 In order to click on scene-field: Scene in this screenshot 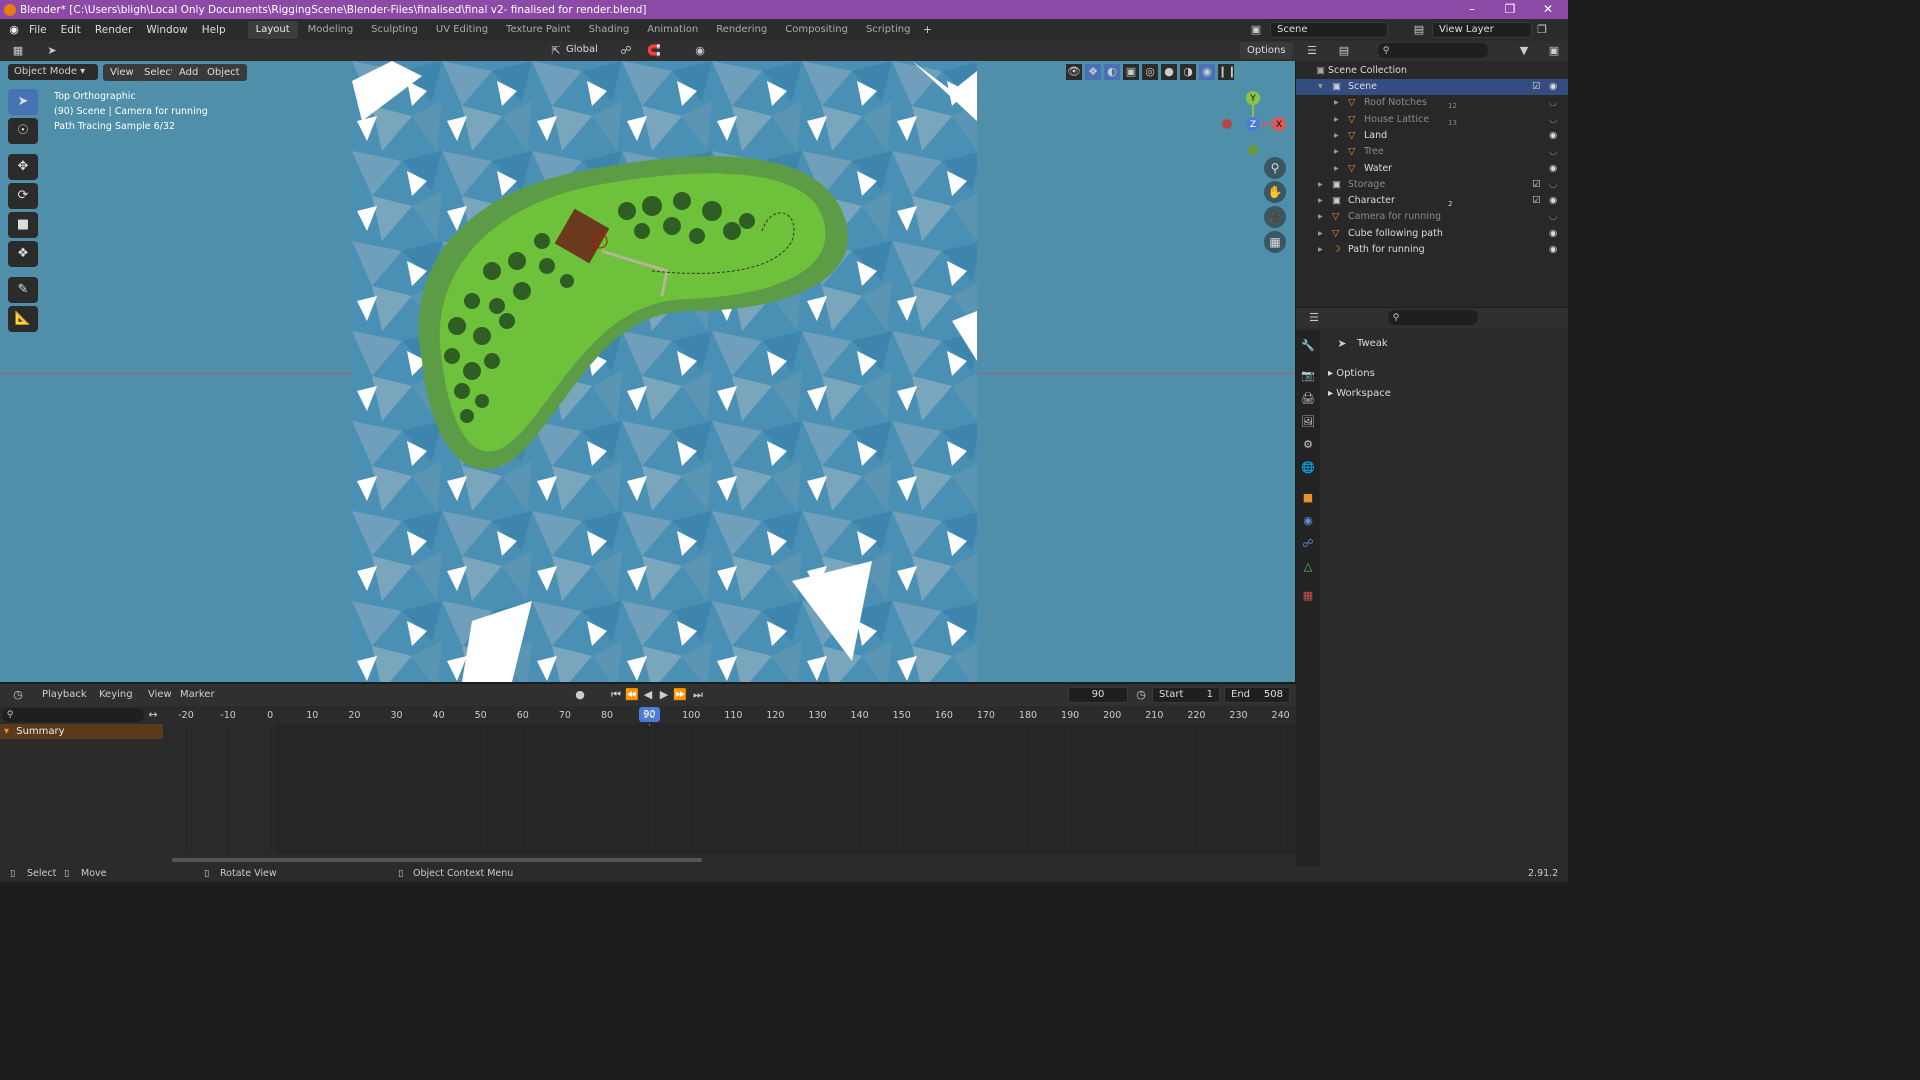, I will do `click(1329, 30)`.